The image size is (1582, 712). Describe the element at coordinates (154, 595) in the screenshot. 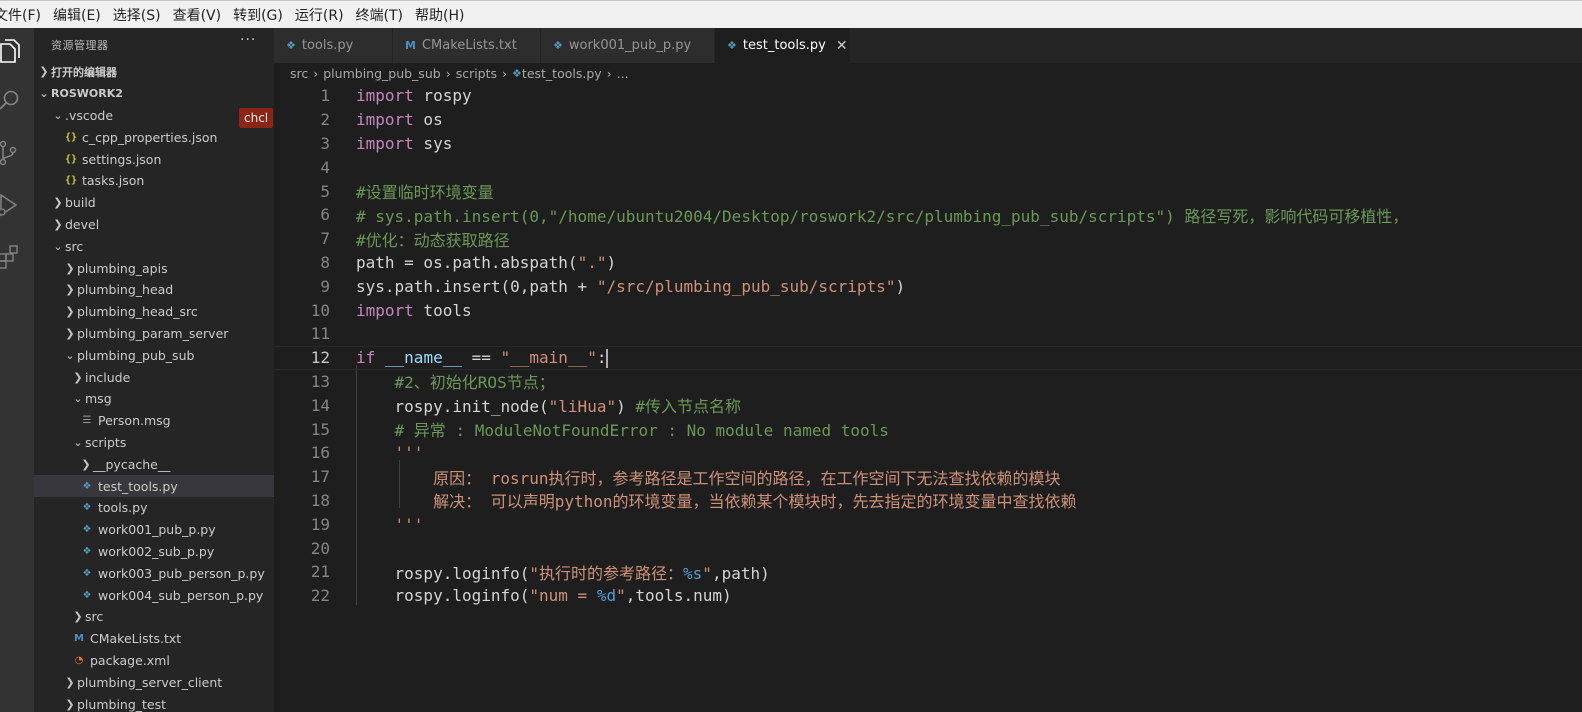

I see `file-item: ❖ work004_sub_person_p.py` at that location.